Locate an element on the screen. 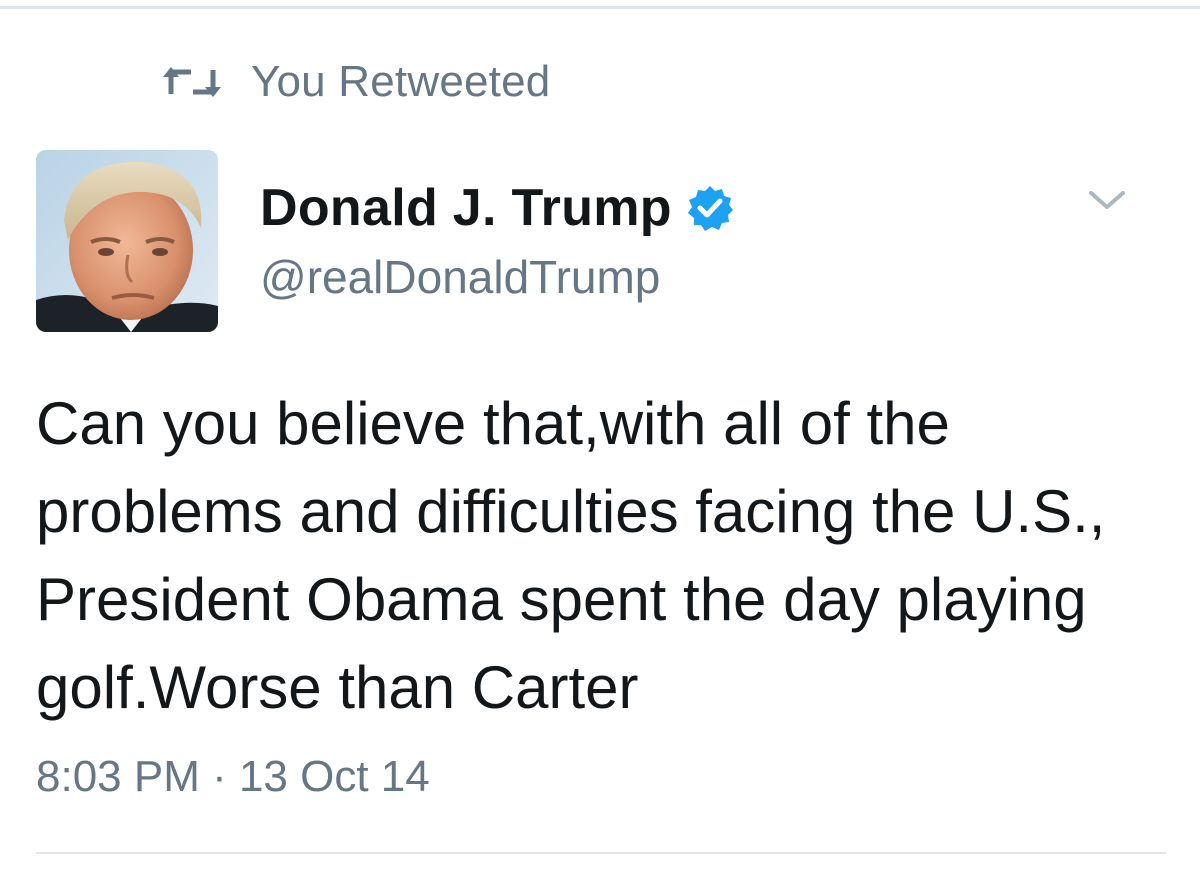  author-name: Donald J. Trump is located at coordinates (466, 208).